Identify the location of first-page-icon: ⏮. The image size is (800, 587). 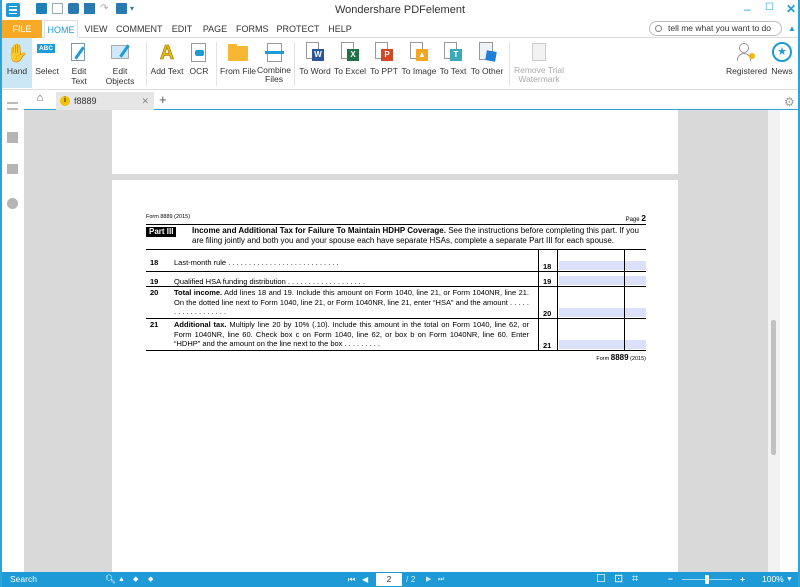
(351, 579).